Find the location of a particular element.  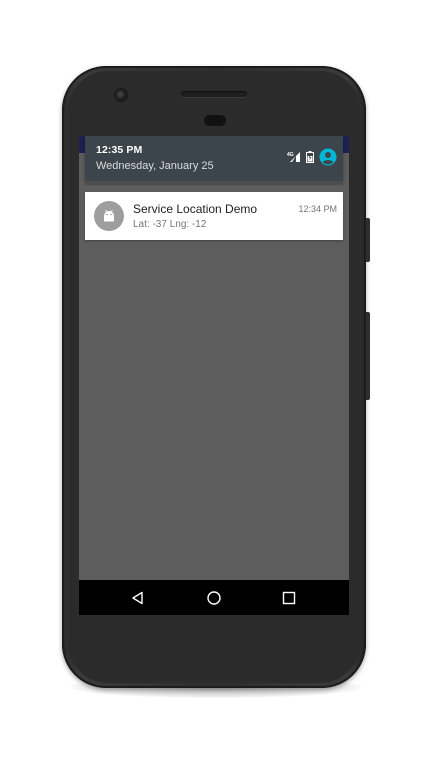

status-icons: 4G is located at coordinates (312, 157).